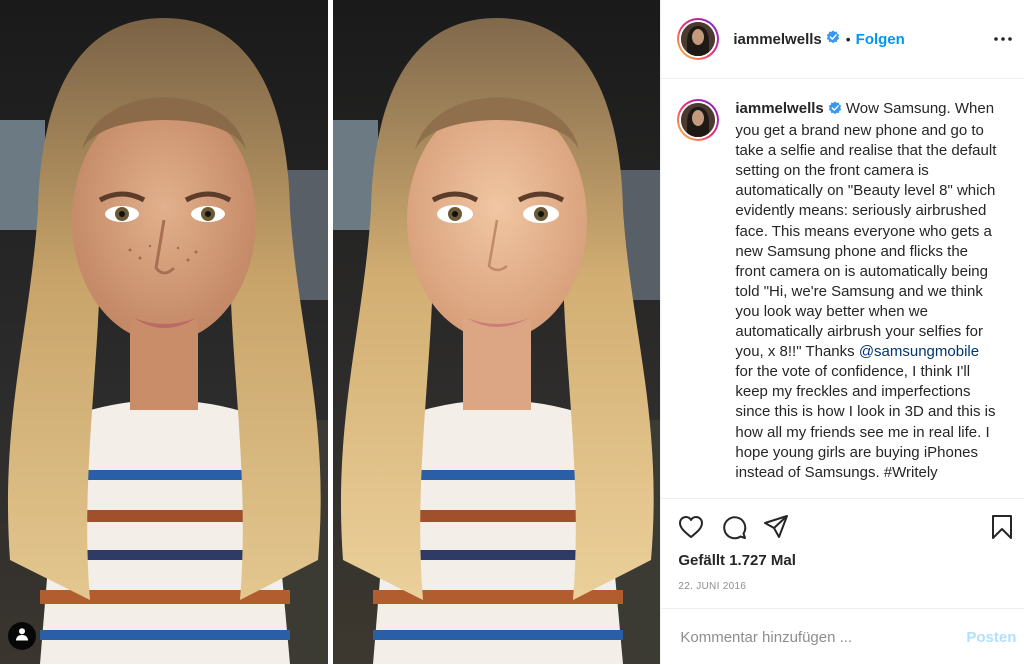 Image resolution: width=1024 pixels, height=665 pixels. Describe the element at coordinates (1003, 39) in the screenshot. I see `more-options-icon` at that location.